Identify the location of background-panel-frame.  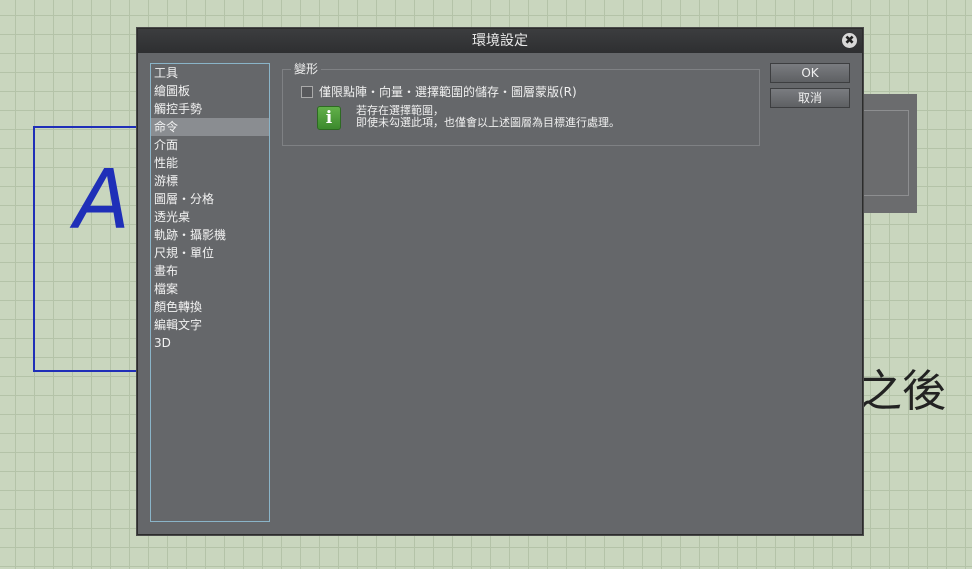
(883, 153).